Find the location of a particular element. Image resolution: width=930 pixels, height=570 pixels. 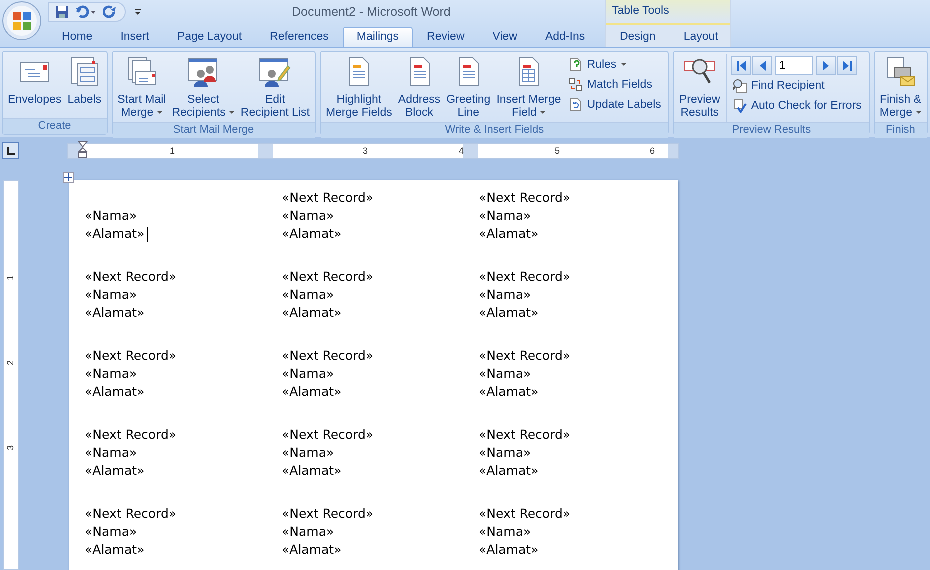

ribbon-button: Start Mail Merge is located at coordinates (142, 88).